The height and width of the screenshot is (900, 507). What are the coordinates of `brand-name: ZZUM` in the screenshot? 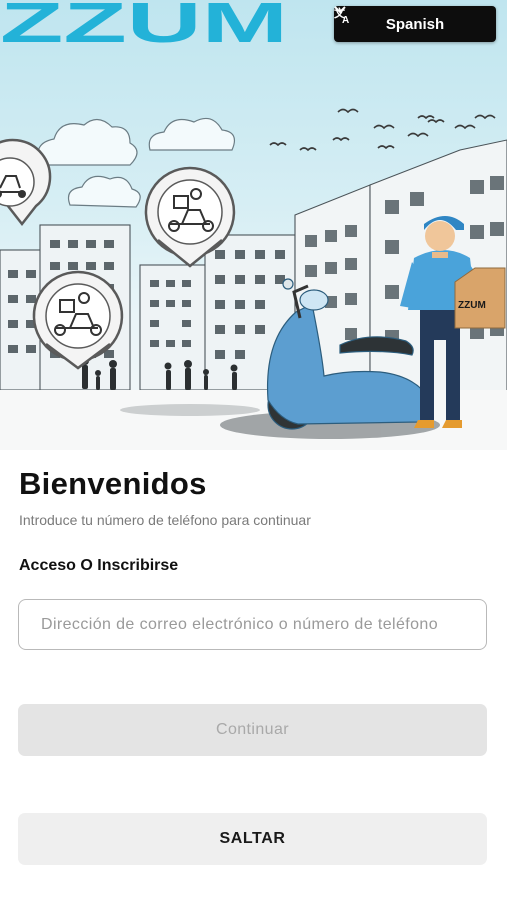 It's located at (144, 22).